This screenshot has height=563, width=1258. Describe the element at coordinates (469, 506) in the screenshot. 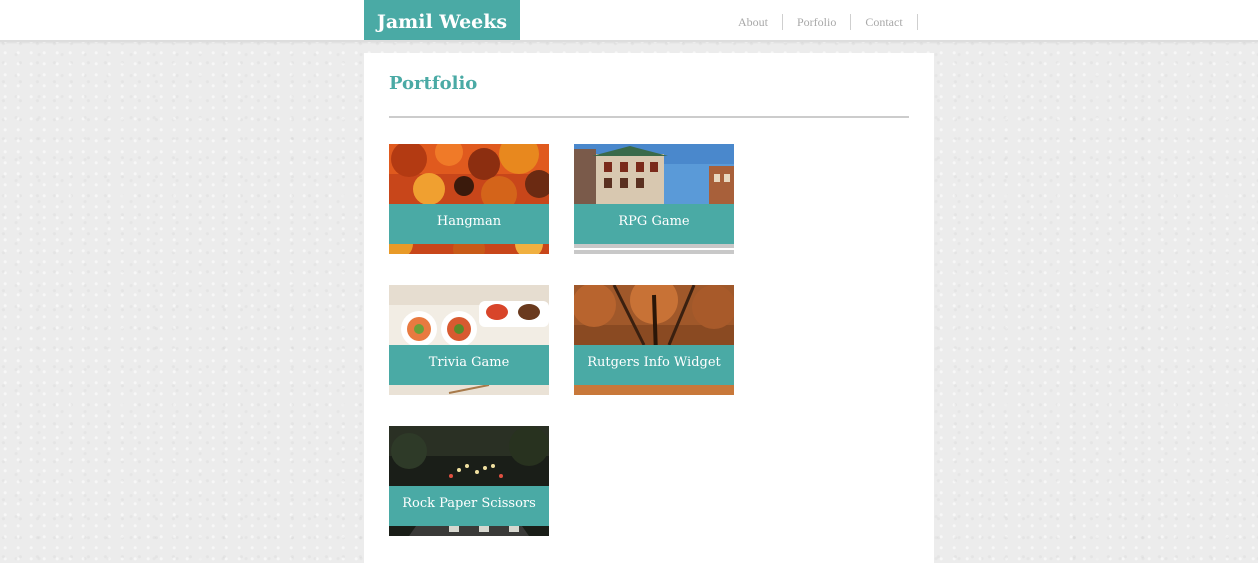

I see `project-label: Rock Paper Scissors` at that location.